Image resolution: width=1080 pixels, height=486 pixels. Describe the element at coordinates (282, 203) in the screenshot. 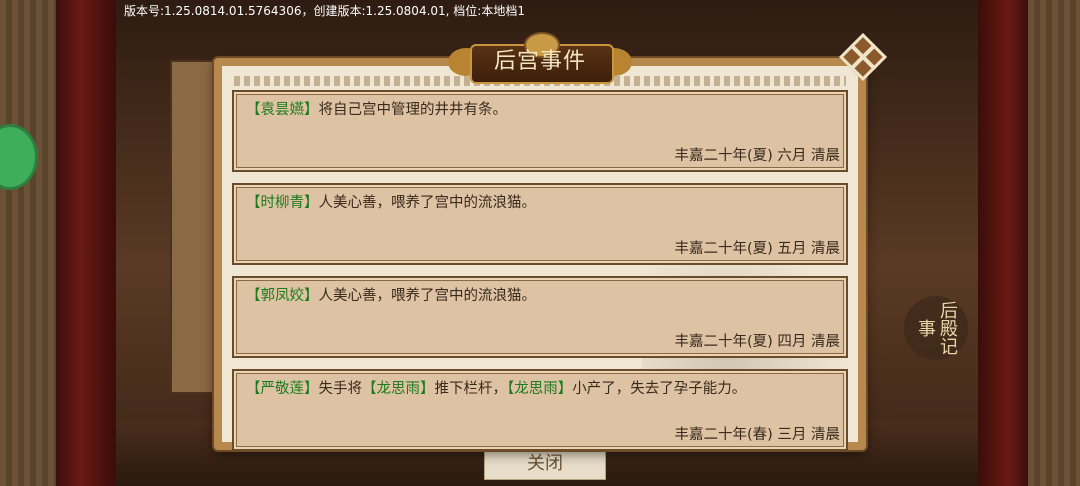

I see `character-name: 【时柳青】` at that location.